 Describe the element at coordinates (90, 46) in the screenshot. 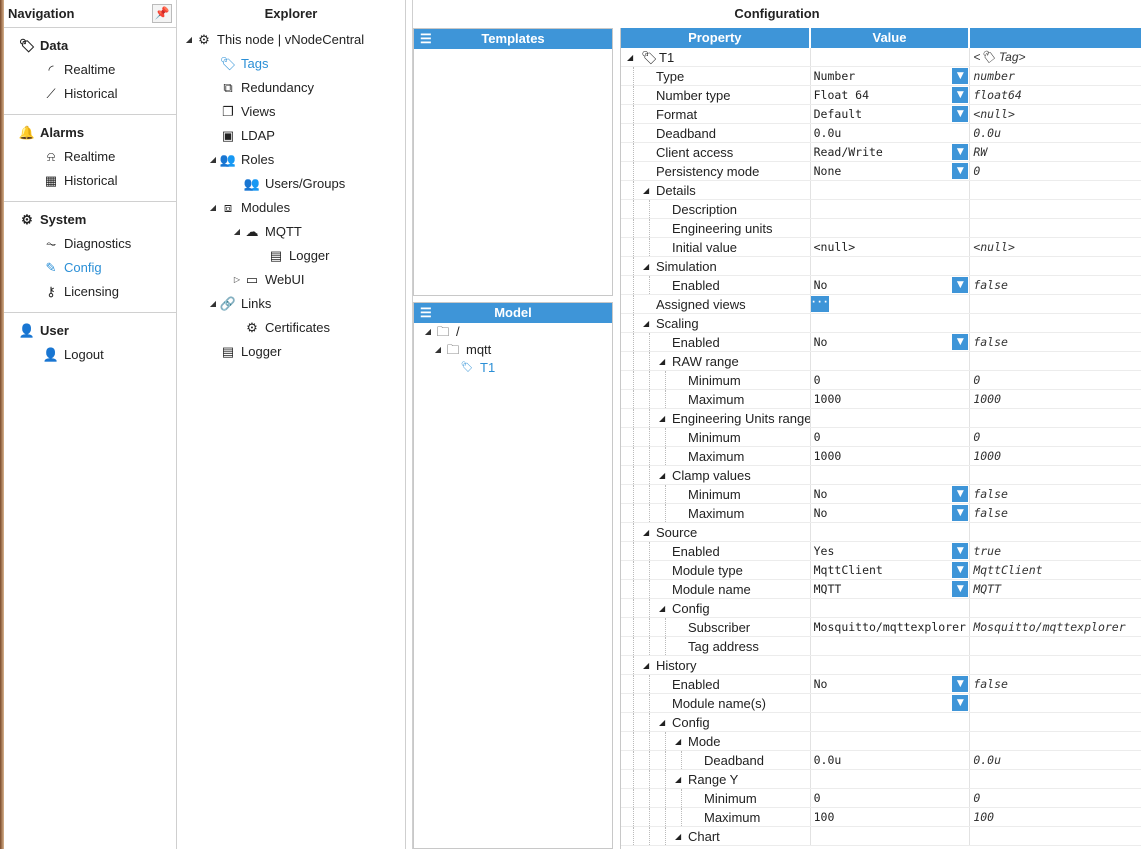

I see `nav-head-data: 🏷 Data` at that location.